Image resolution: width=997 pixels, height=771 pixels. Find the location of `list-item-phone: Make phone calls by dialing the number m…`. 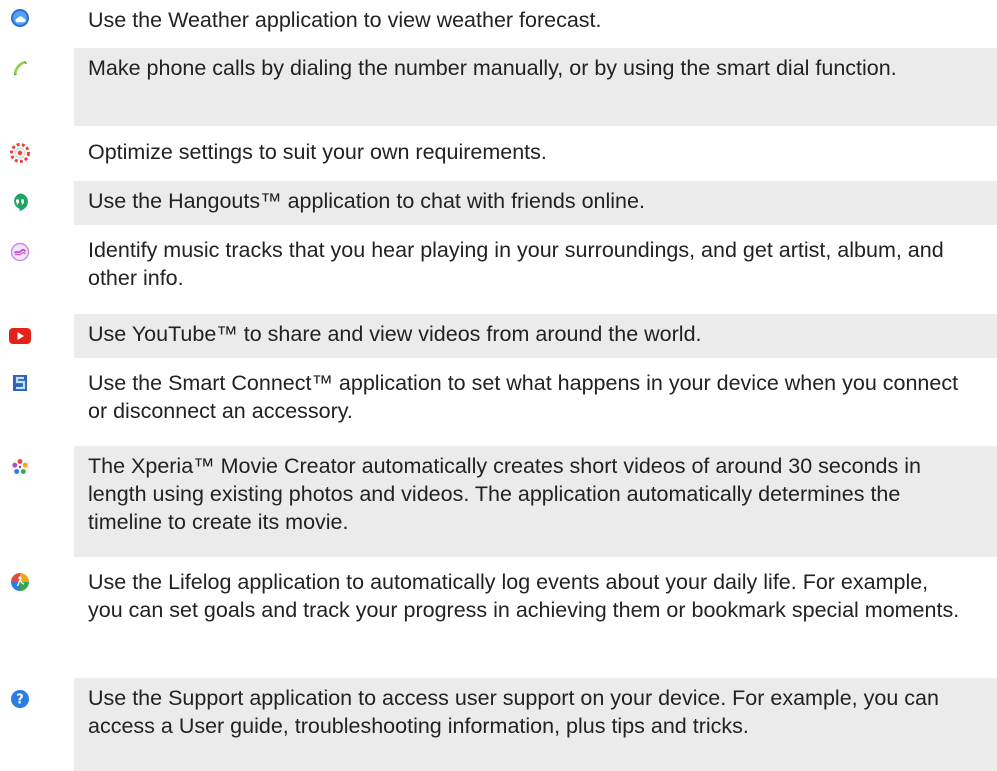

list-item-phone: Make phone calls by dialing the number m… is located at coordinates (498, 87).